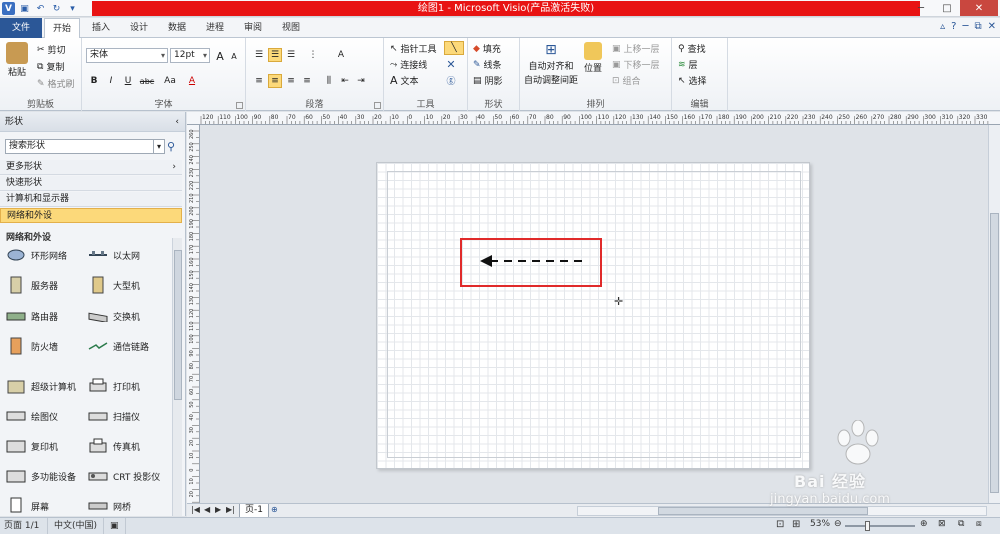 This screenshot has width=1000, height=534. What do you see at coordinates (408, 65) in the screenshot?
I see `connector-button: ⤳ 连接线` at bounding box center [408, 65].